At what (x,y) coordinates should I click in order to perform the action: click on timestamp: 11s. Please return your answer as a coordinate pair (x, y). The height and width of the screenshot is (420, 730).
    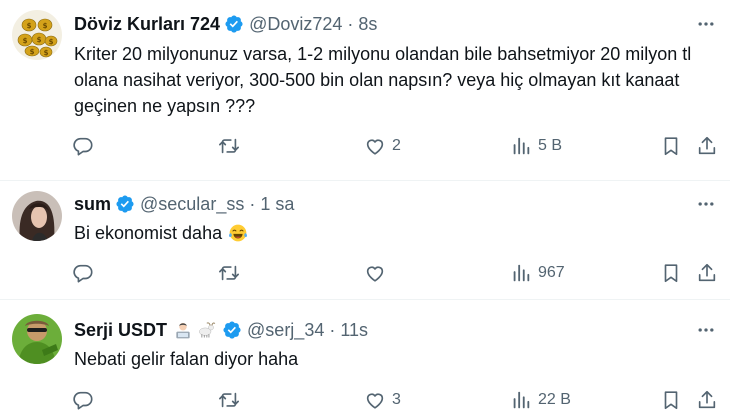
    Looking at the image, I should click on (354, 330).